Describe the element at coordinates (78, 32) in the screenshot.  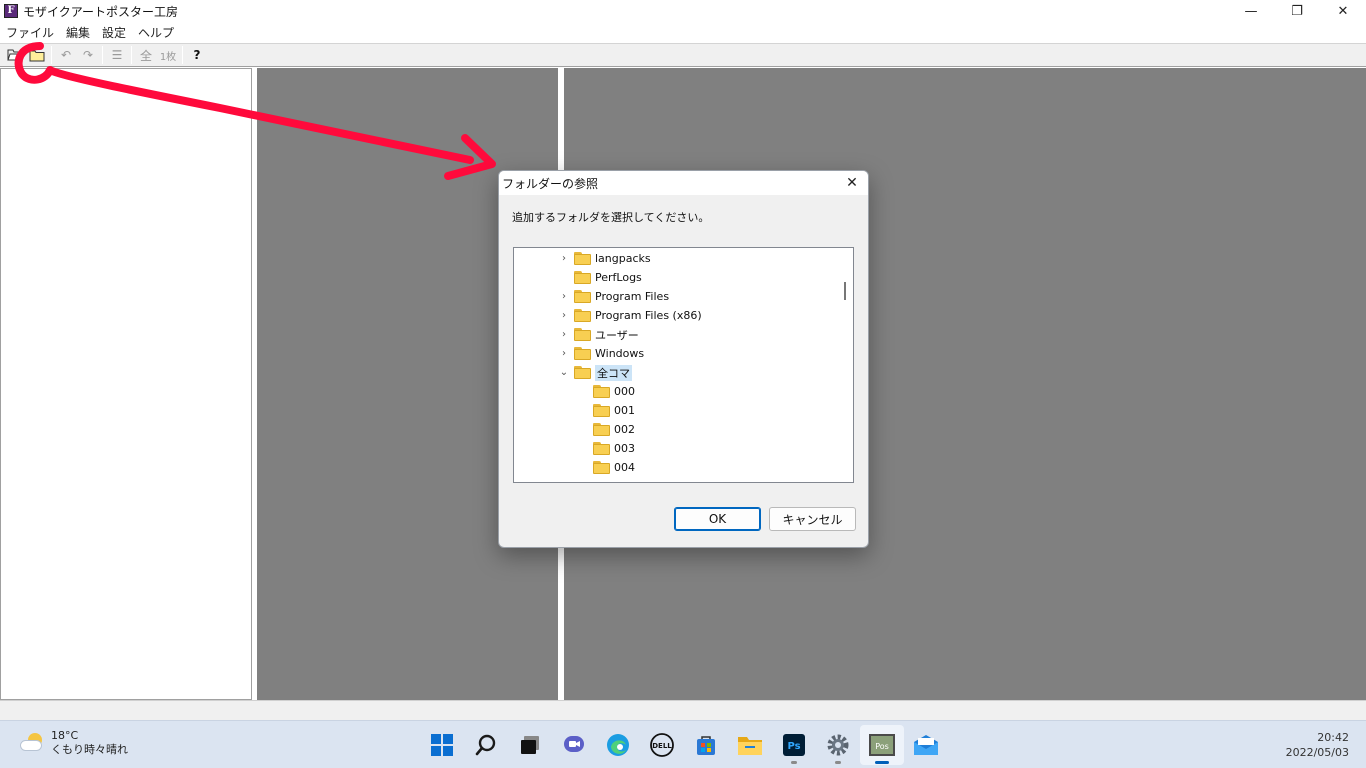
I see `menu-edit: 編集` at that location.